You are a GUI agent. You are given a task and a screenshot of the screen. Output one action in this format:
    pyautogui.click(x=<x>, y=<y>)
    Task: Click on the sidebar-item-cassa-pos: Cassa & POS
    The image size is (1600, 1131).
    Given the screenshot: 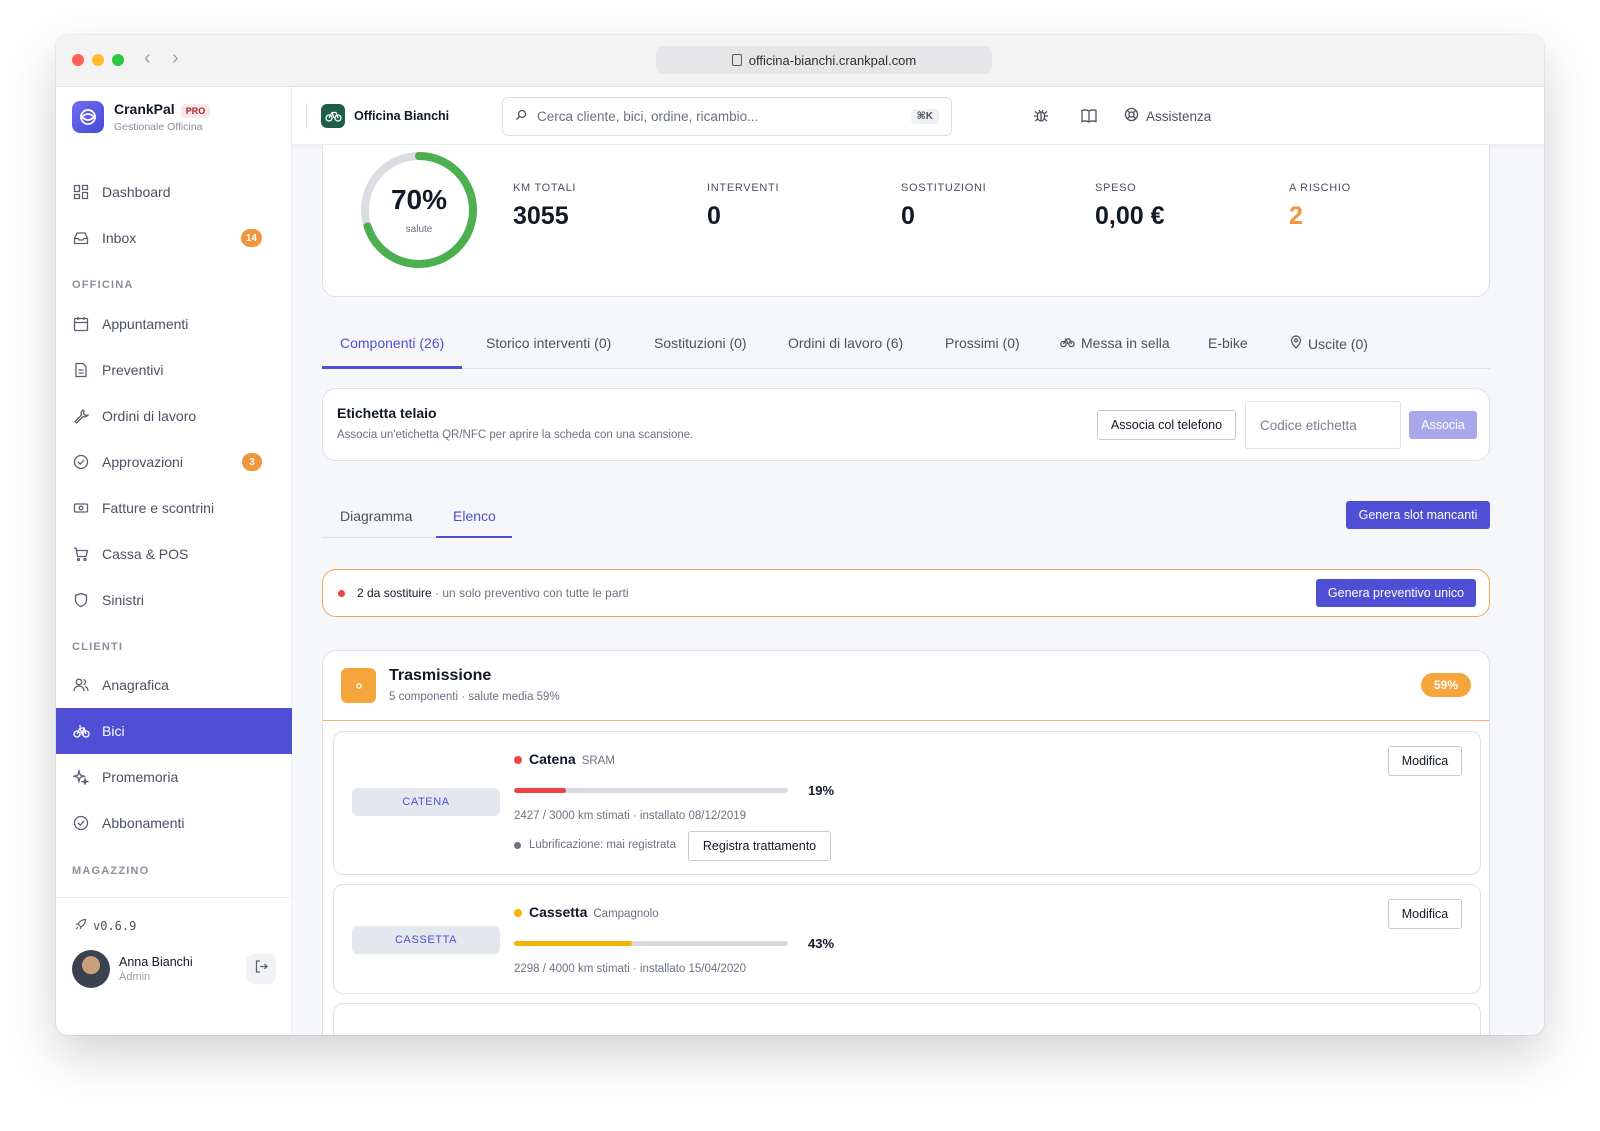 What is the action you would take?
    pyautogui.click(x=174, y=554)
    